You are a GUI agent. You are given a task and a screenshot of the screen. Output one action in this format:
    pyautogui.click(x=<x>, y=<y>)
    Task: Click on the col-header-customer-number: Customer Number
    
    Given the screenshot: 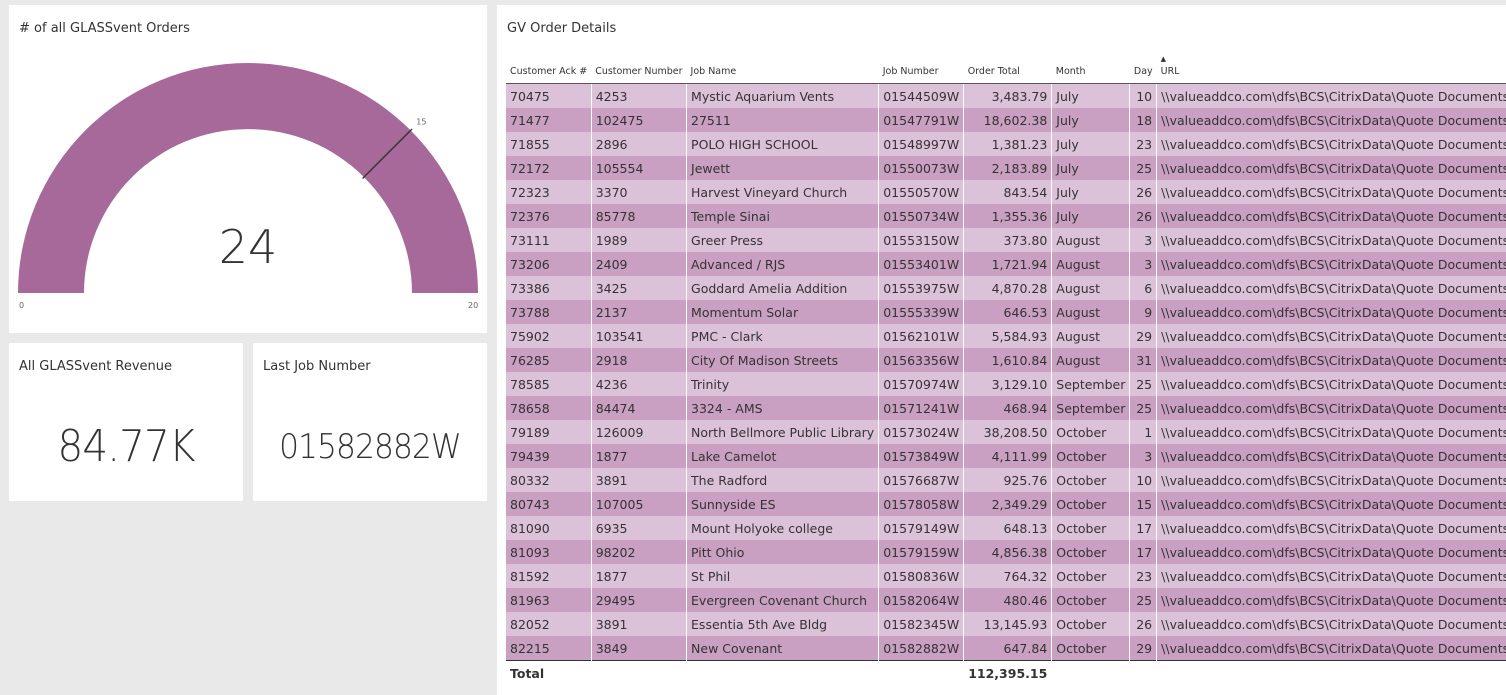 What is the action you would take?
    pyautogui.click(x=639, y=68)
    